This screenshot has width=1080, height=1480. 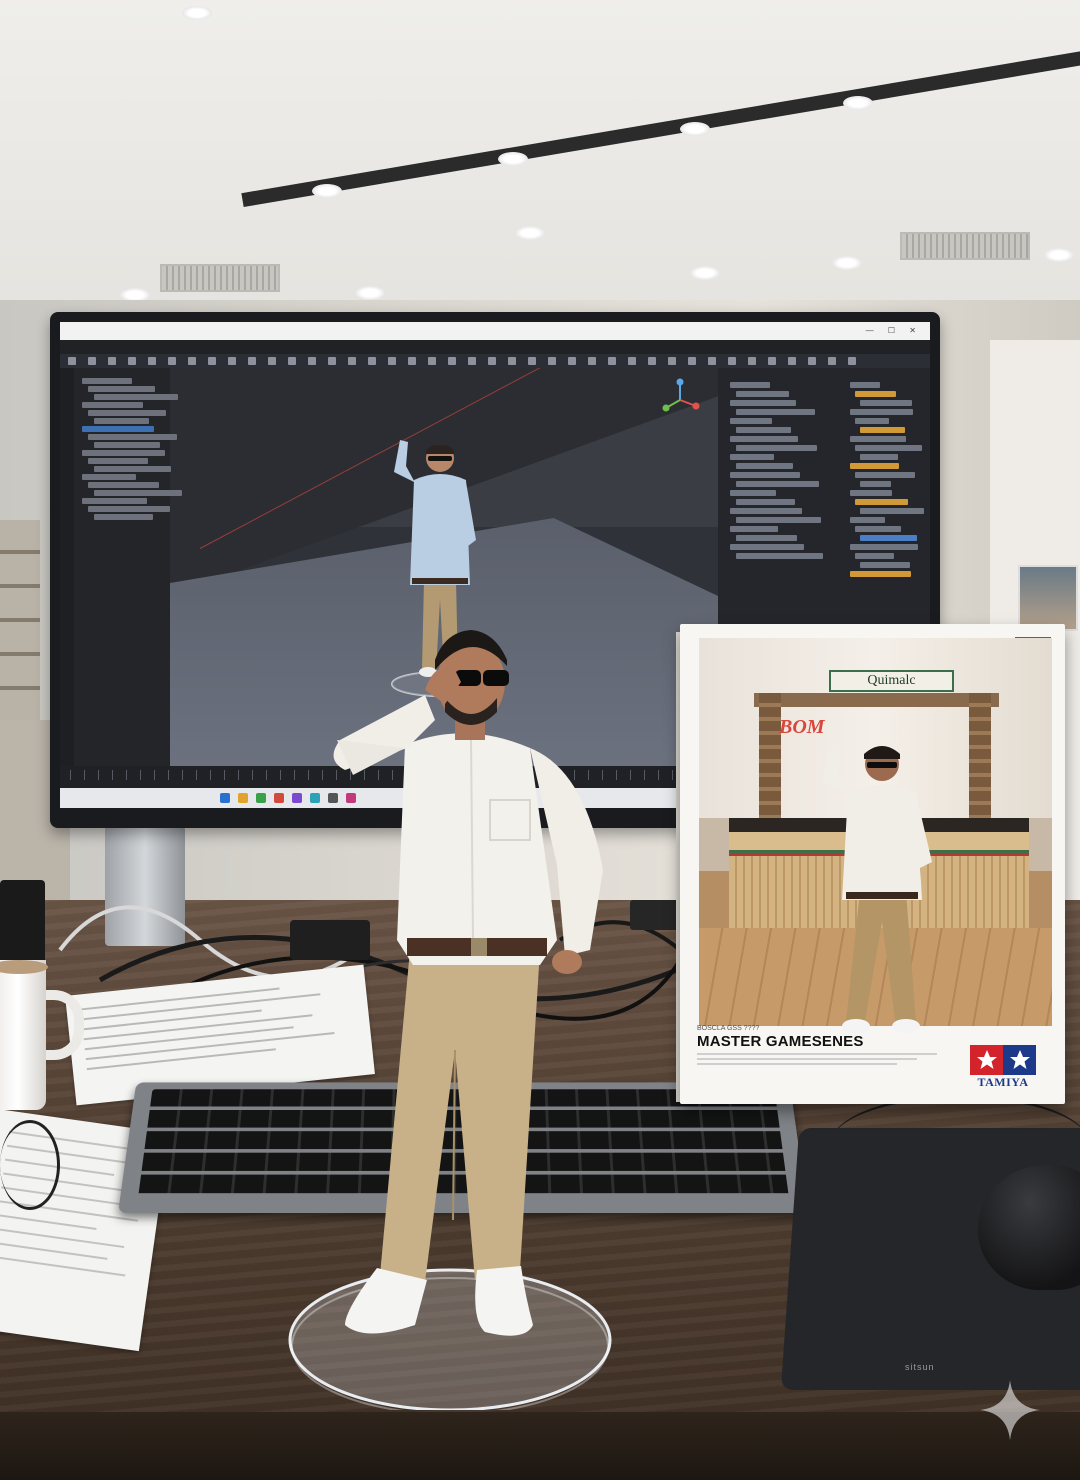 What do you see at coordinates (67, 568) in the screenshot?
I see `tool-strip` at bounding box center [67, 568].